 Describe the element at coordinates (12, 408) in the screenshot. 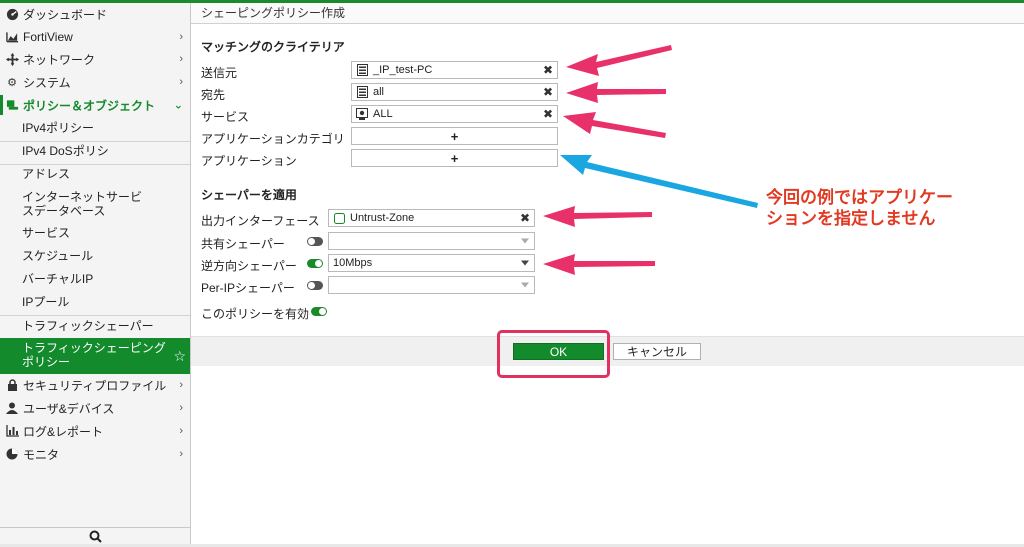

I see `user-icon` at that location.